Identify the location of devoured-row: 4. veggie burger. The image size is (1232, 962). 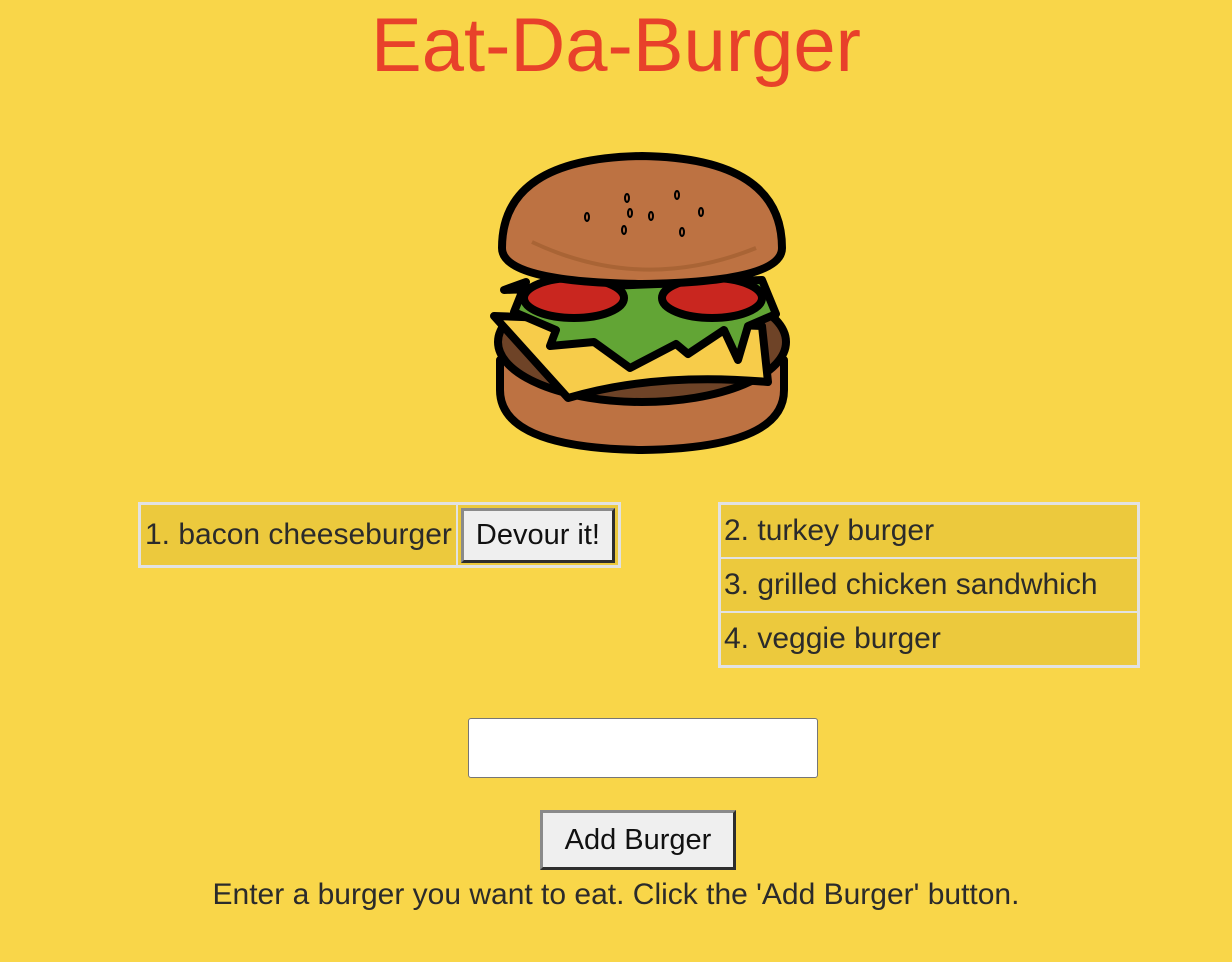
(832, 638).